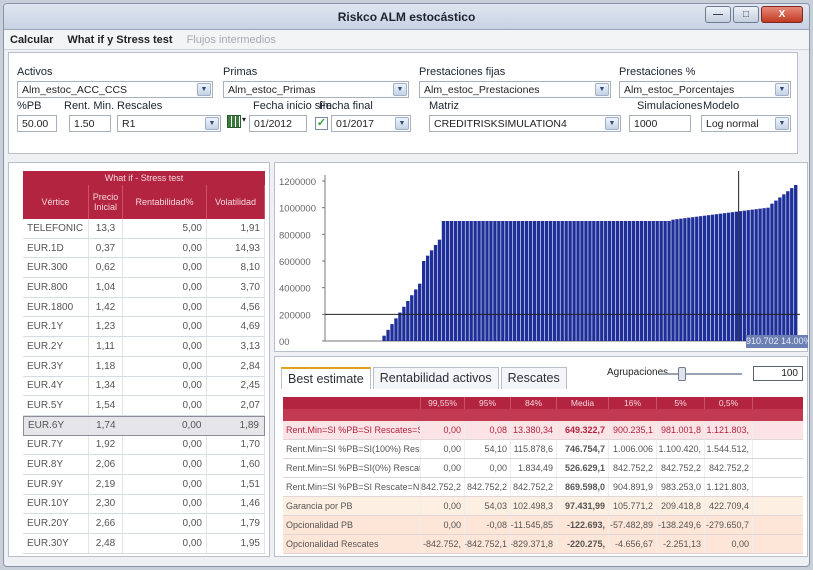  Describe the element at coordinates (525, 123) in the screenshot. I see `matriz-select: CREDITRISKSIMULATION4 ▼` at that location.